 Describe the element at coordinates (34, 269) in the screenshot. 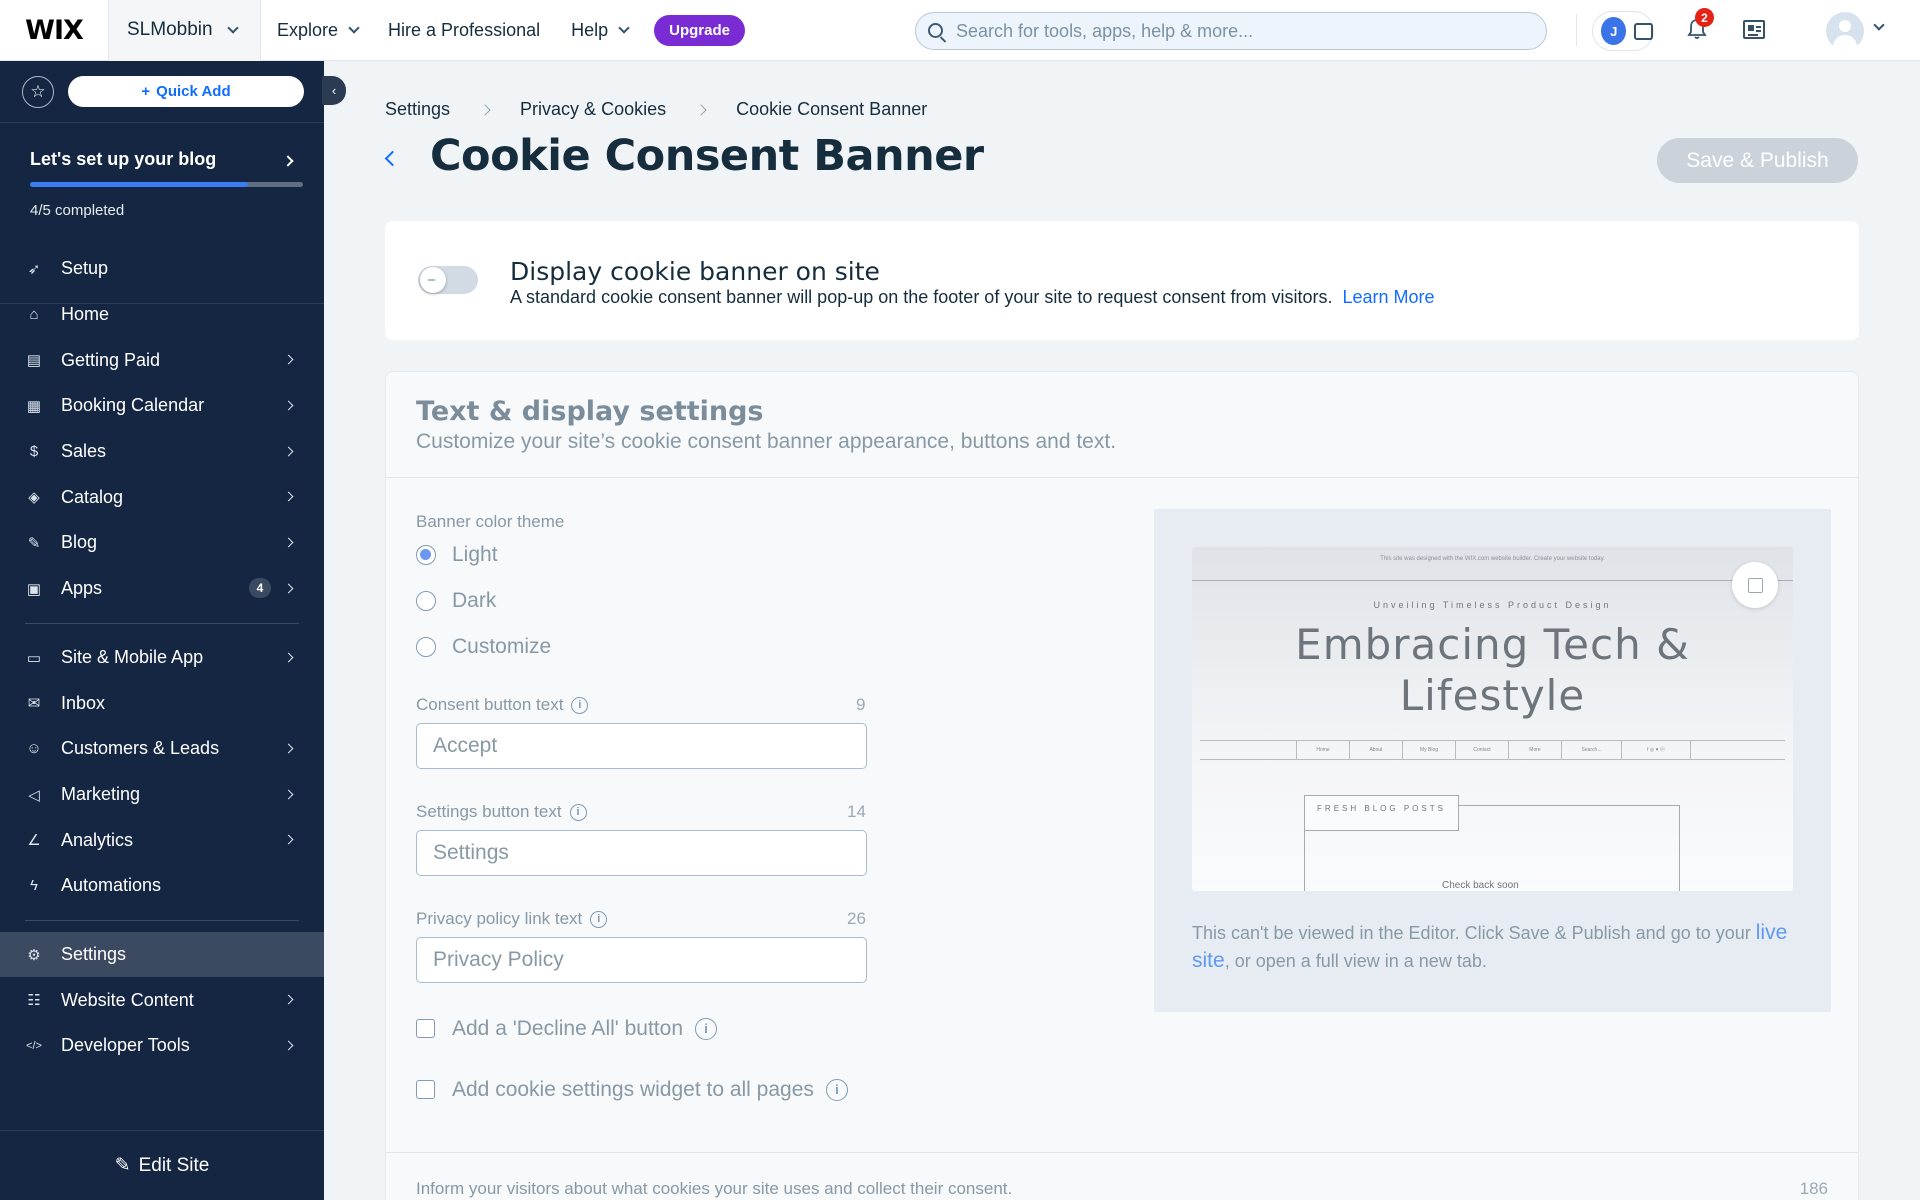

I see `rocket-icon: ➶` at that location.